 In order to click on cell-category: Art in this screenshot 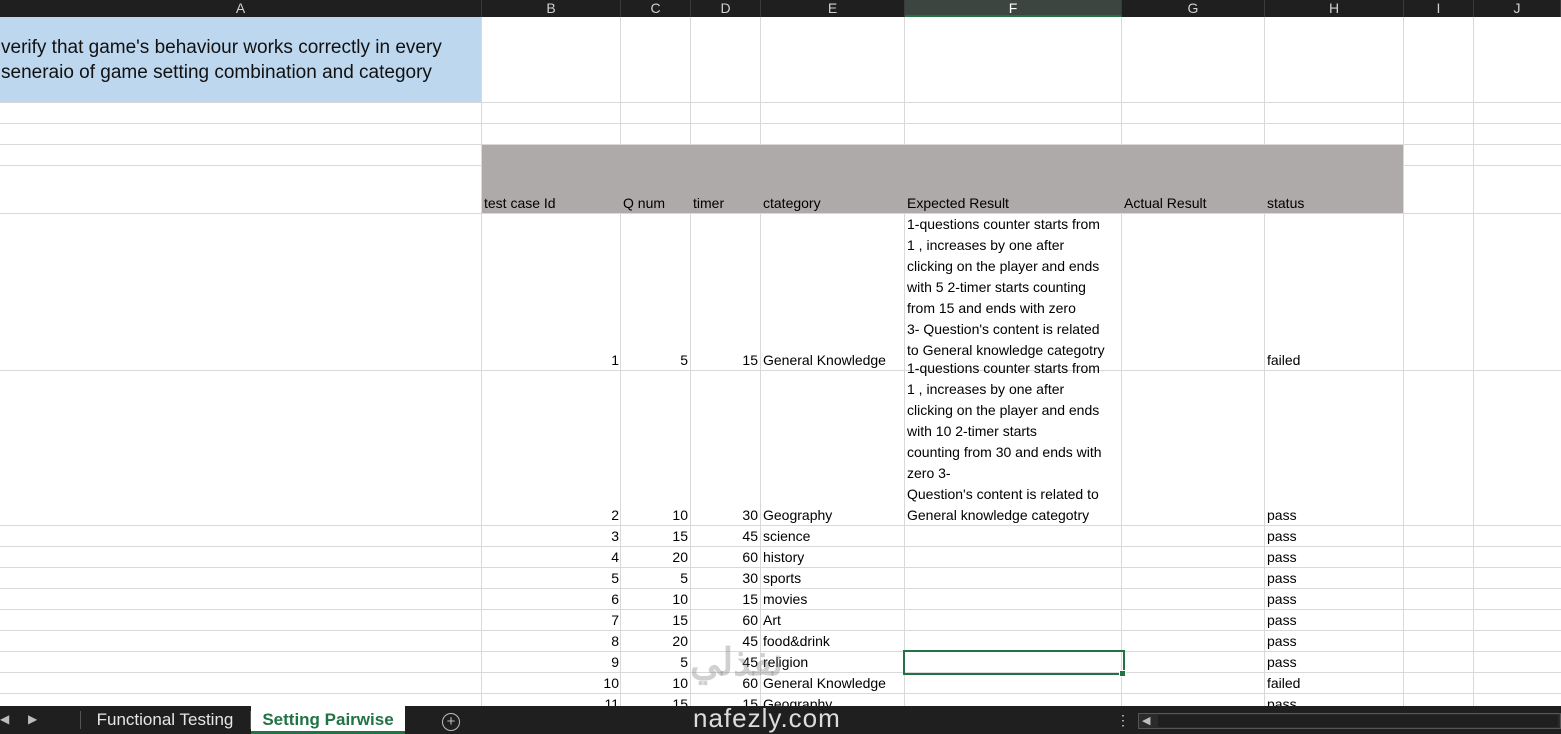, I will do `click(772, 620)`.